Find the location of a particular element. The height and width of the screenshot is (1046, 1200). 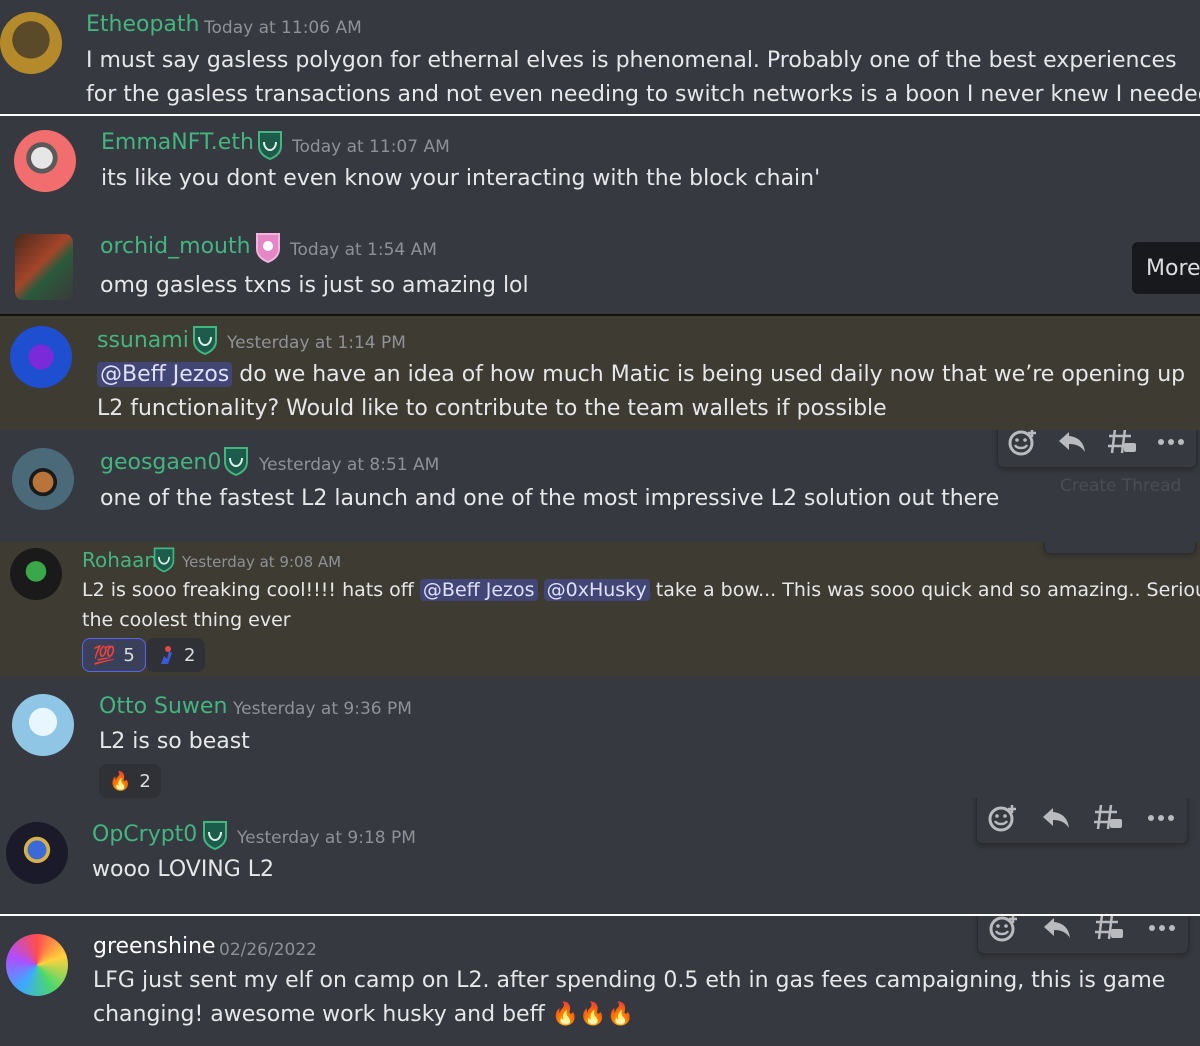

message-text: wooo LOVING L2 is located at coordinates (183, 869).